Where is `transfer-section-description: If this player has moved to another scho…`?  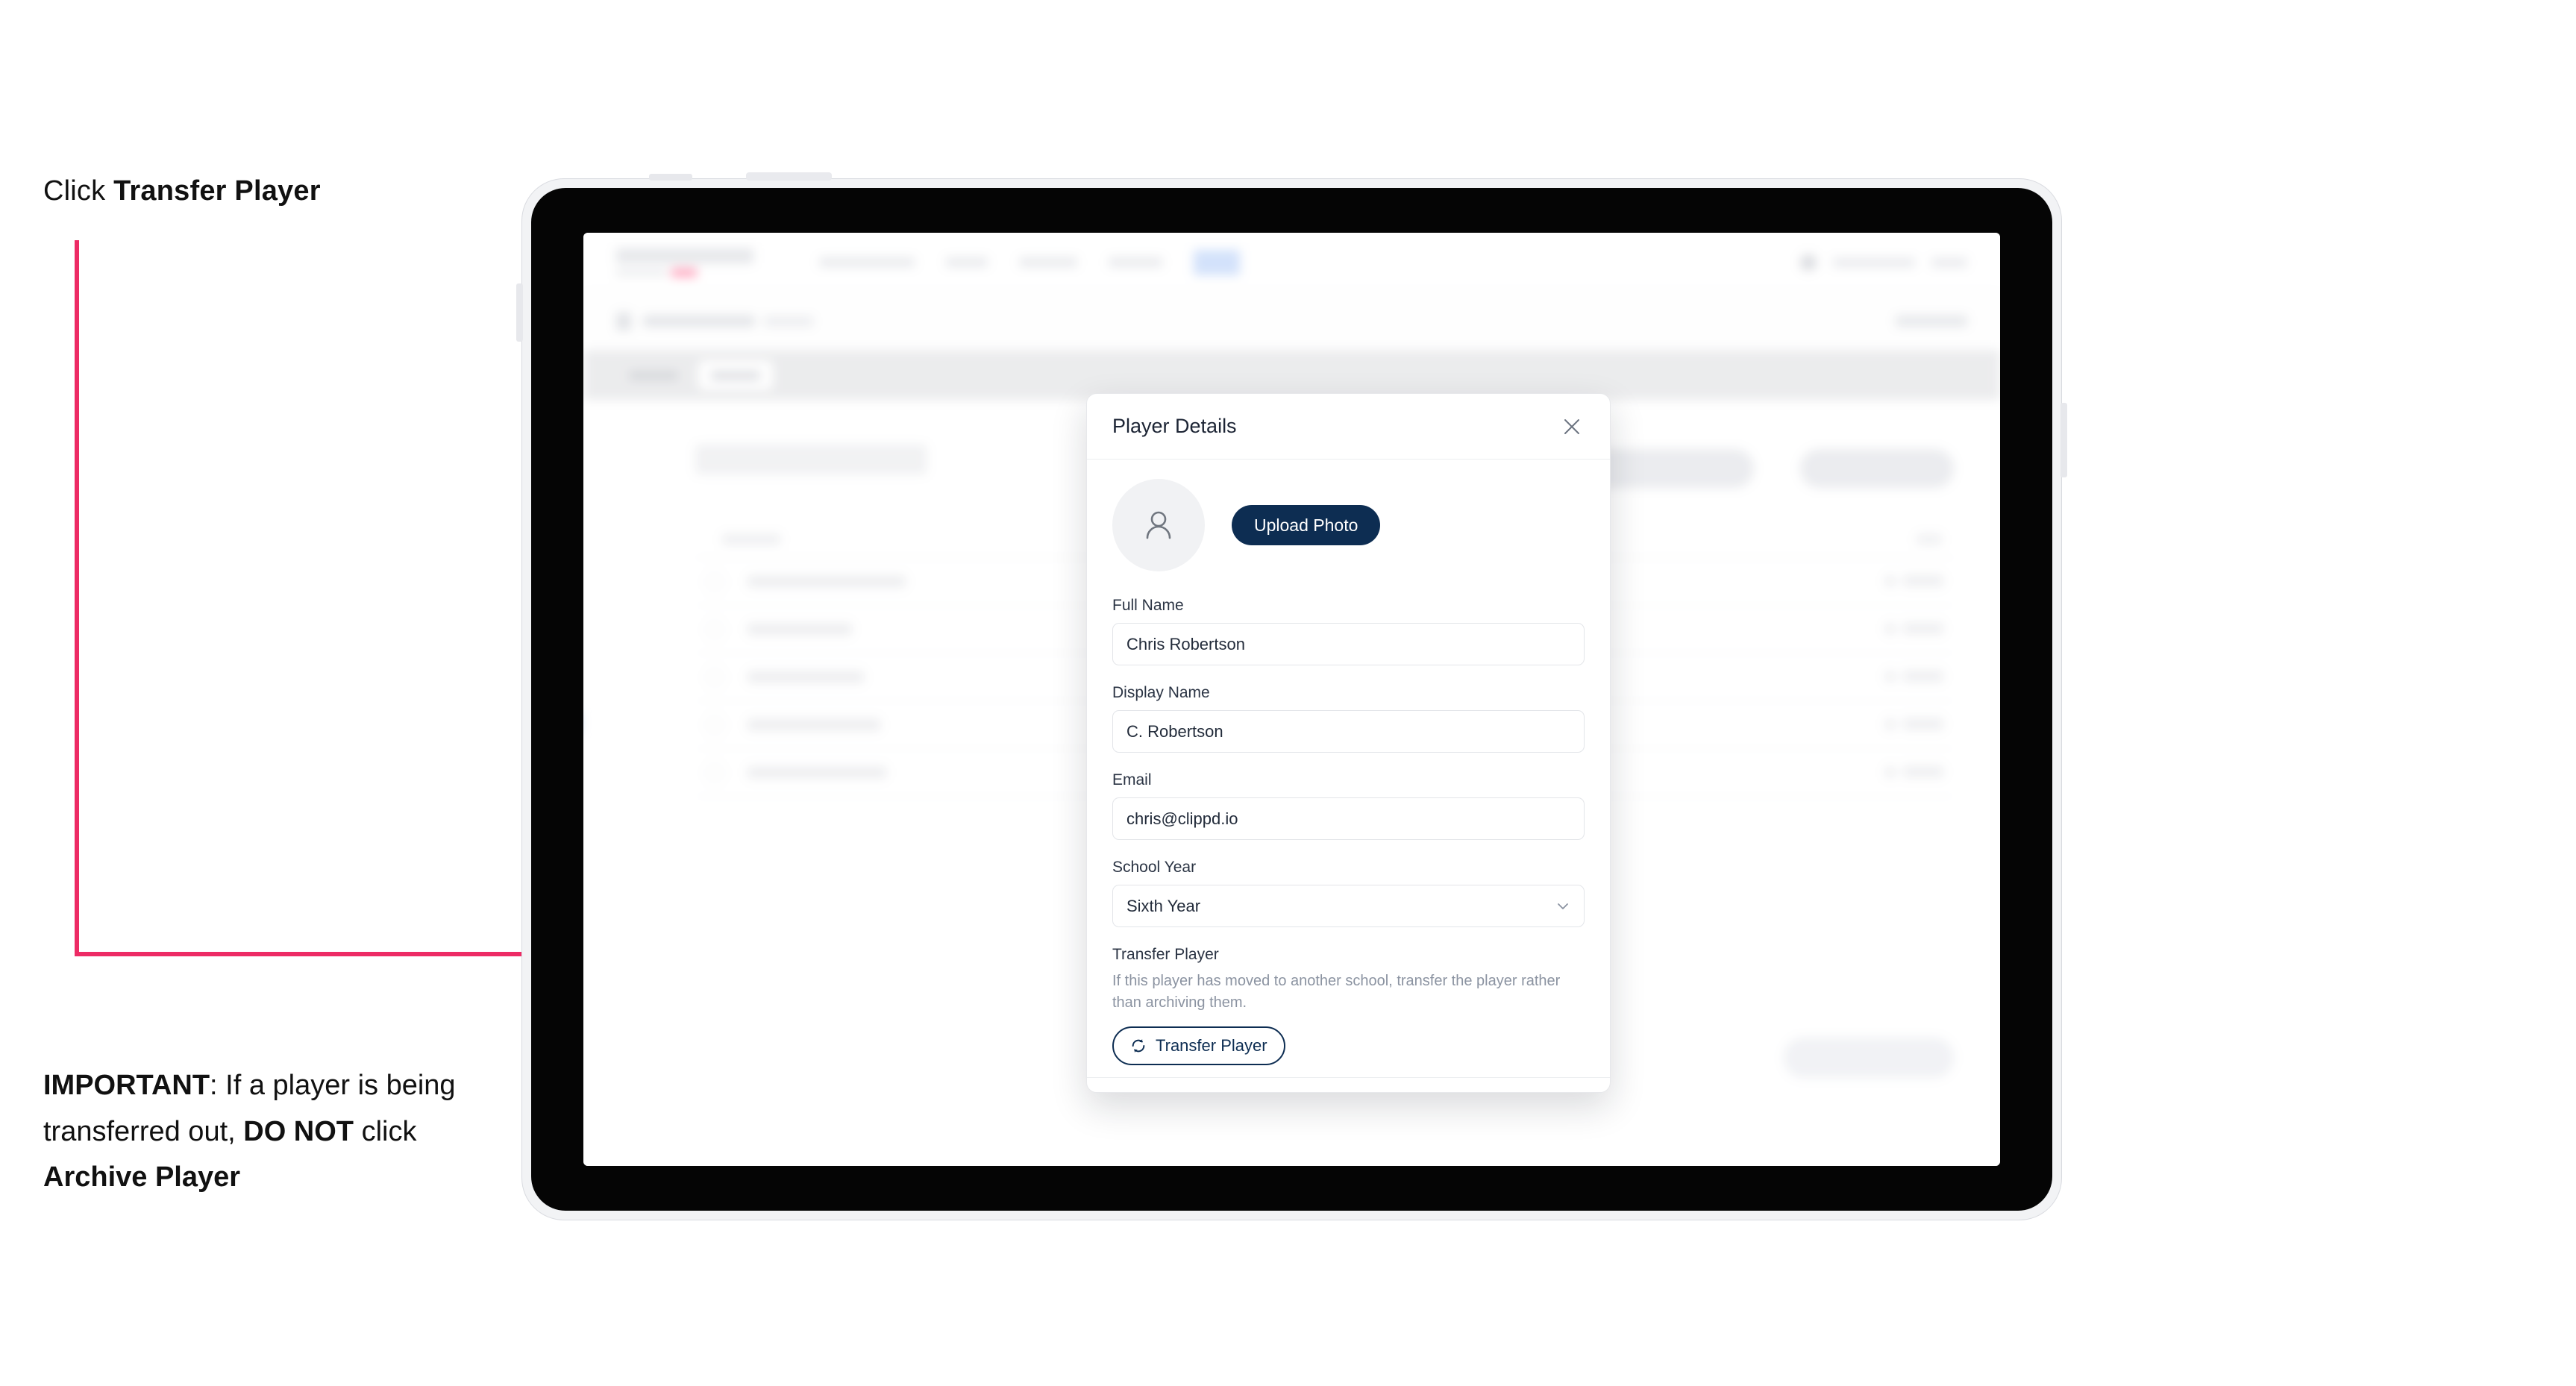 transfer-section-description: If this player has moved to another scho… is located at coordinates (1336, 992).